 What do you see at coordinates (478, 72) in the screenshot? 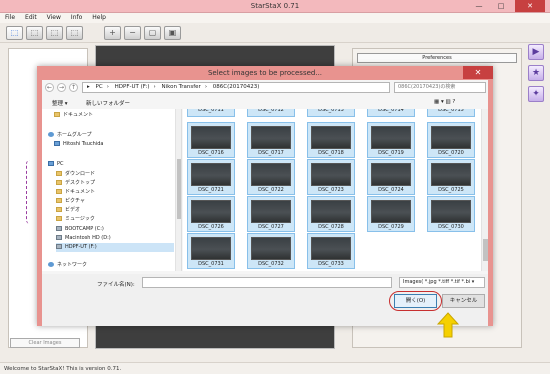
I see `dialog-close-button: ✕` at bounding box center [478, 72].